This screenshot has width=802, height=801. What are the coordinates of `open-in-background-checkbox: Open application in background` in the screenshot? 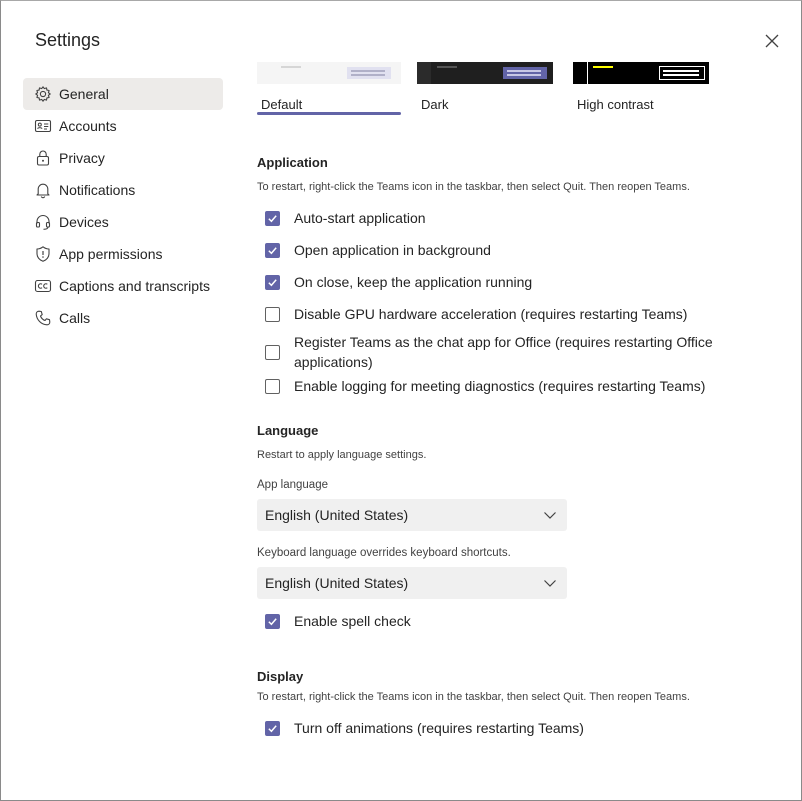 It's located at (378, 251).